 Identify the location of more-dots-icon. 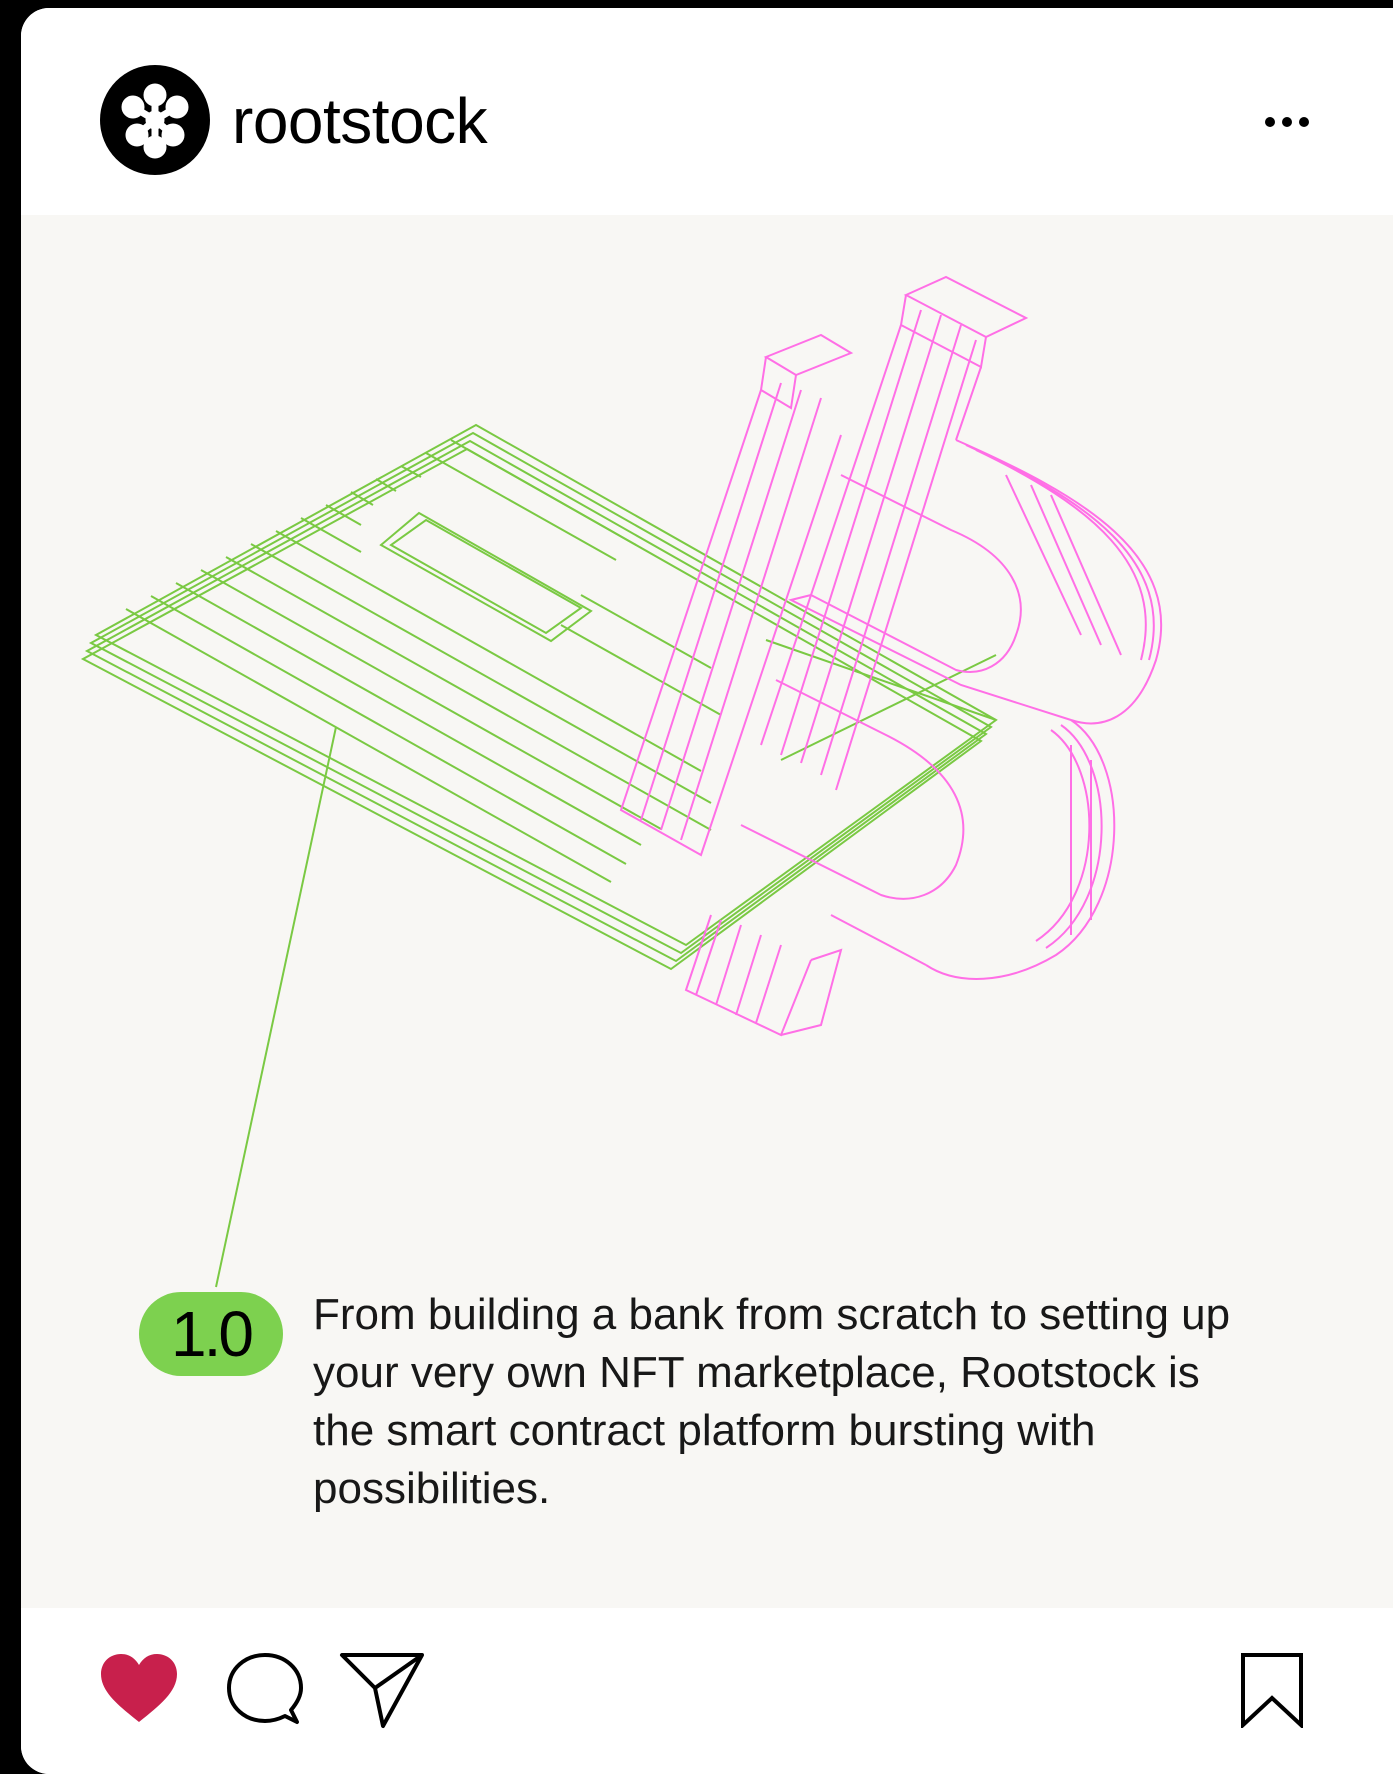
(1287, 122).